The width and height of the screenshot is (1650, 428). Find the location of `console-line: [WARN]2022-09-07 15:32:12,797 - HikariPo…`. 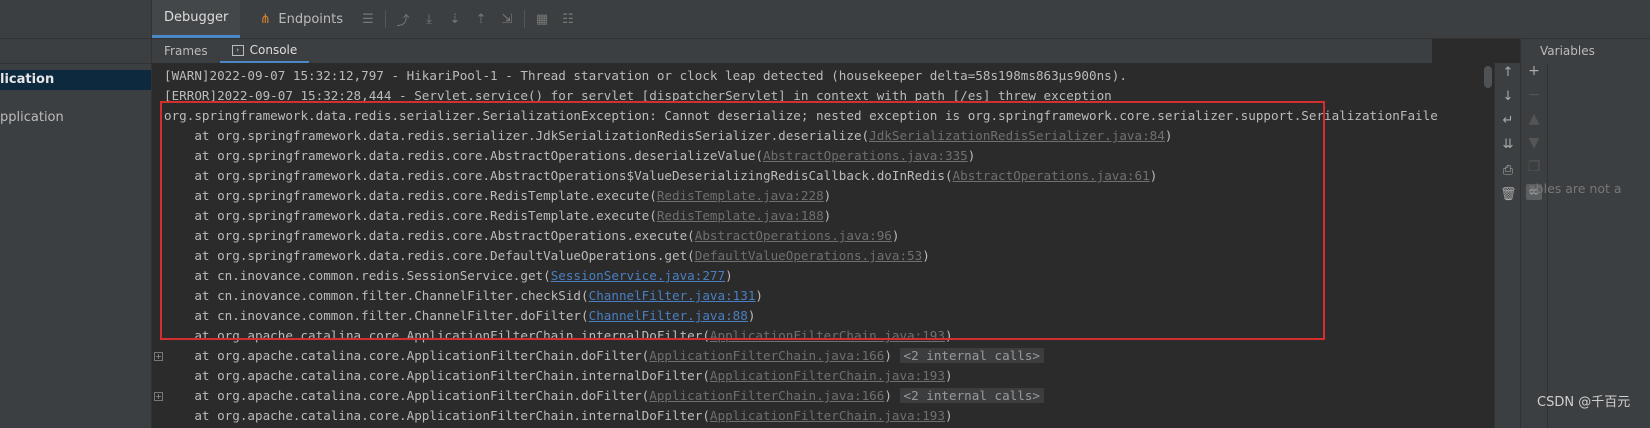

console-line: [WARN]2022-09-07 15:32:12,797 - HikariPo… is located at coordinates (645, 75).